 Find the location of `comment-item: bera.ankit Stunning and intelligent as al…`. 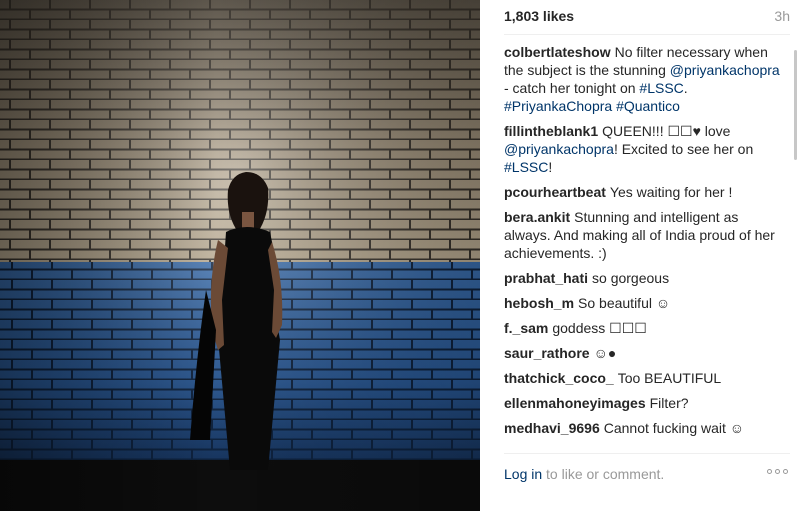

comment-item: bera.ankit Stunning and intelligent as al… is located at coordinates (644, 235).